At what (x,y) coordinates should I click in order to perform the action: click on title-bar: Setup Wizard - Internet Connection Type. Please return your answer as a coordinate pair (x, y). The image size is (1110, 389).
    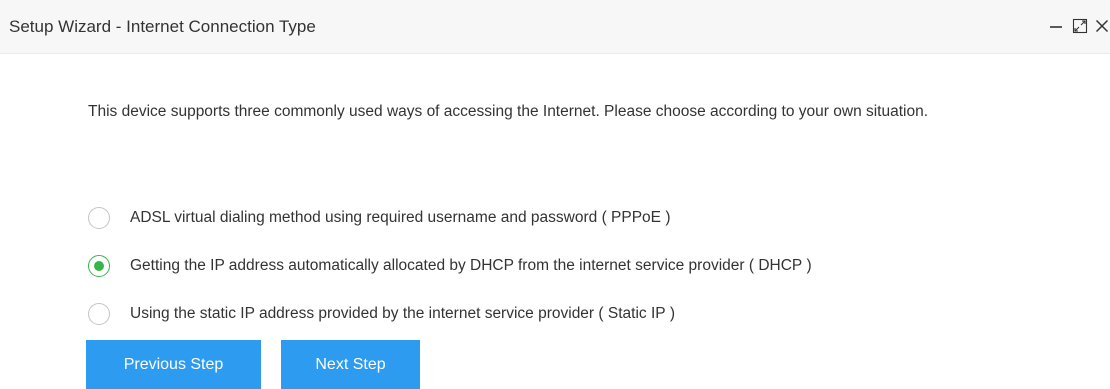
    Looking at the image, I should click on (555, 27).